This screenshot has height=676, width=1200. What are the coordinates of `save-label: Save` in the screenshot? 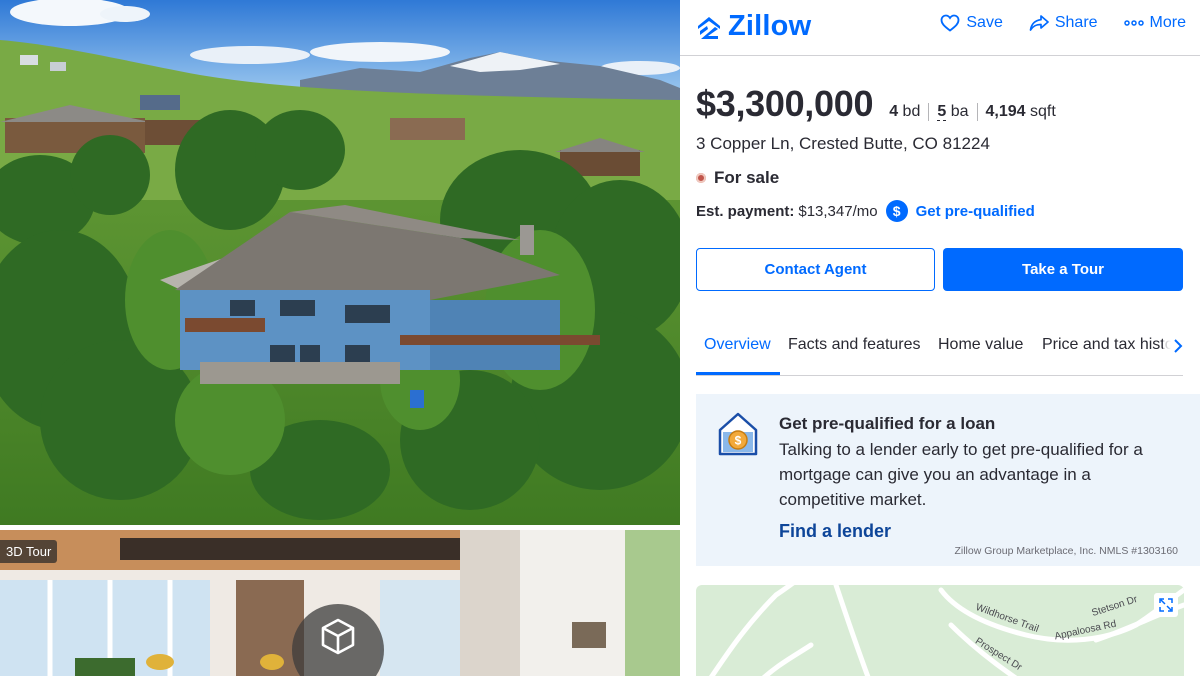 It's located at (984, 22).